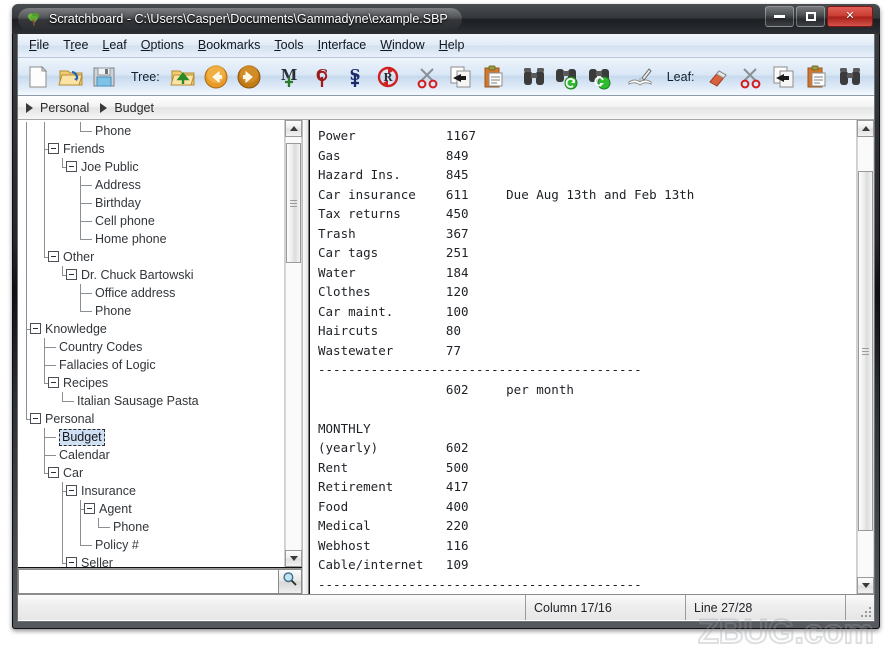 This screenshot has width=894, height=657. What do you see at coordinates (151, 455) in the screenshot?
I see `tree-item: Calendar` at bounding box center [151, 455].